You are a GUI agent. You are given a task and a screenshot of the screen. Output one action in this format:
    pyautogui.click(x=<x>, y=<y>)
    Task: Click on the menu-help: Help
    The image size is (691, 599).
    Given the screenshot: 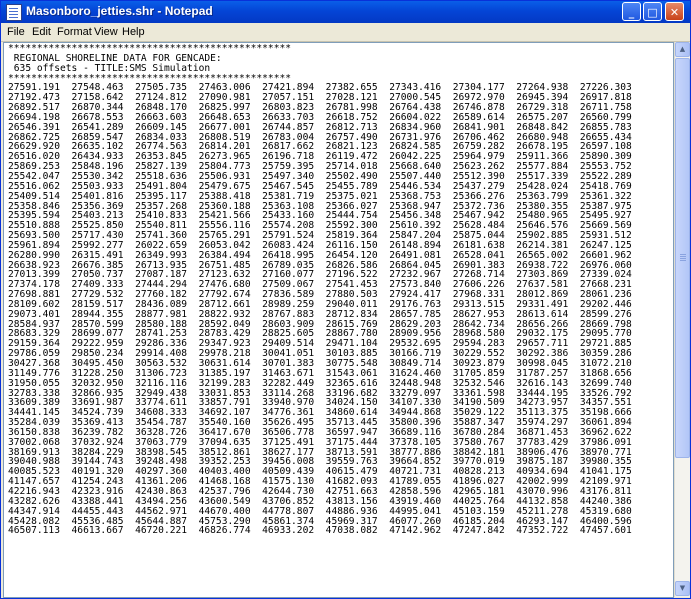 What is the action you would take?
    pyautogui.click(x=133, y=32)
    